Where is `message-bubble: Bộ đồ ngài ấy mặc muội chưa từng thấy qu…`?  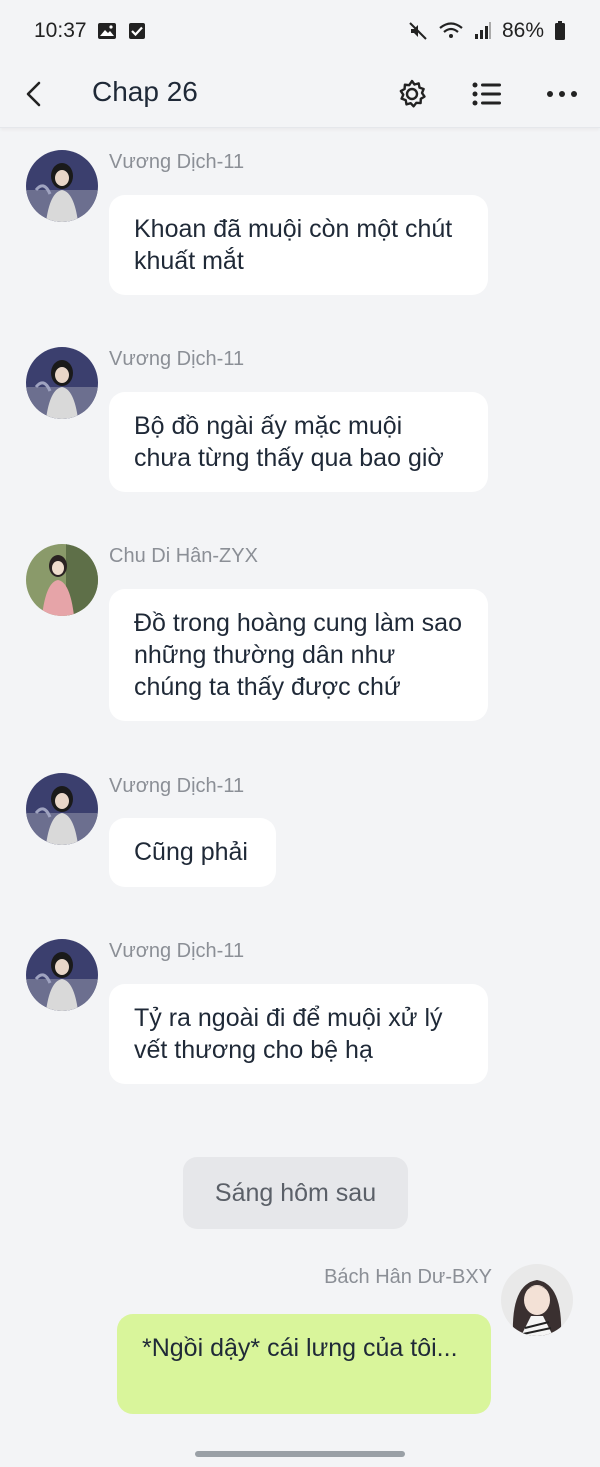 message-bubble: Bộ đồ ngài ấy mặc muội chưa từng thấy qu… is located at coordinates (298, 442).